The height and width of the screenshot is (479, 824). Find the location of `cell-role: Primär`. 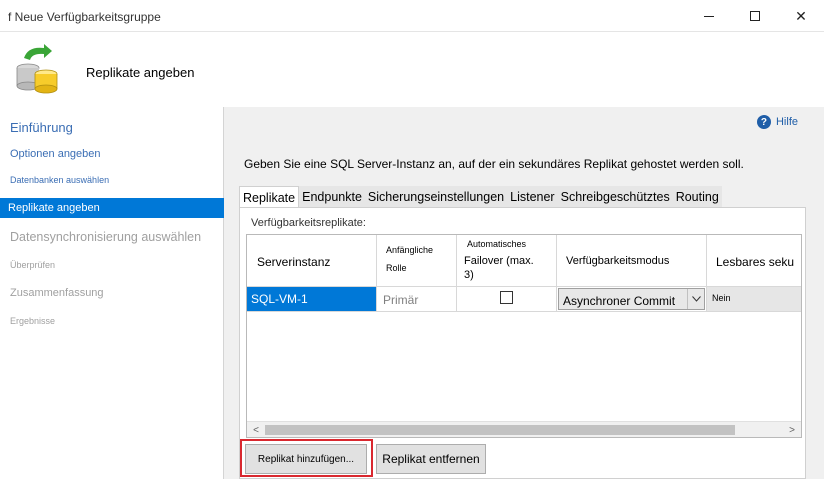

cell-role: Primär is located at coordinates (417, 299).